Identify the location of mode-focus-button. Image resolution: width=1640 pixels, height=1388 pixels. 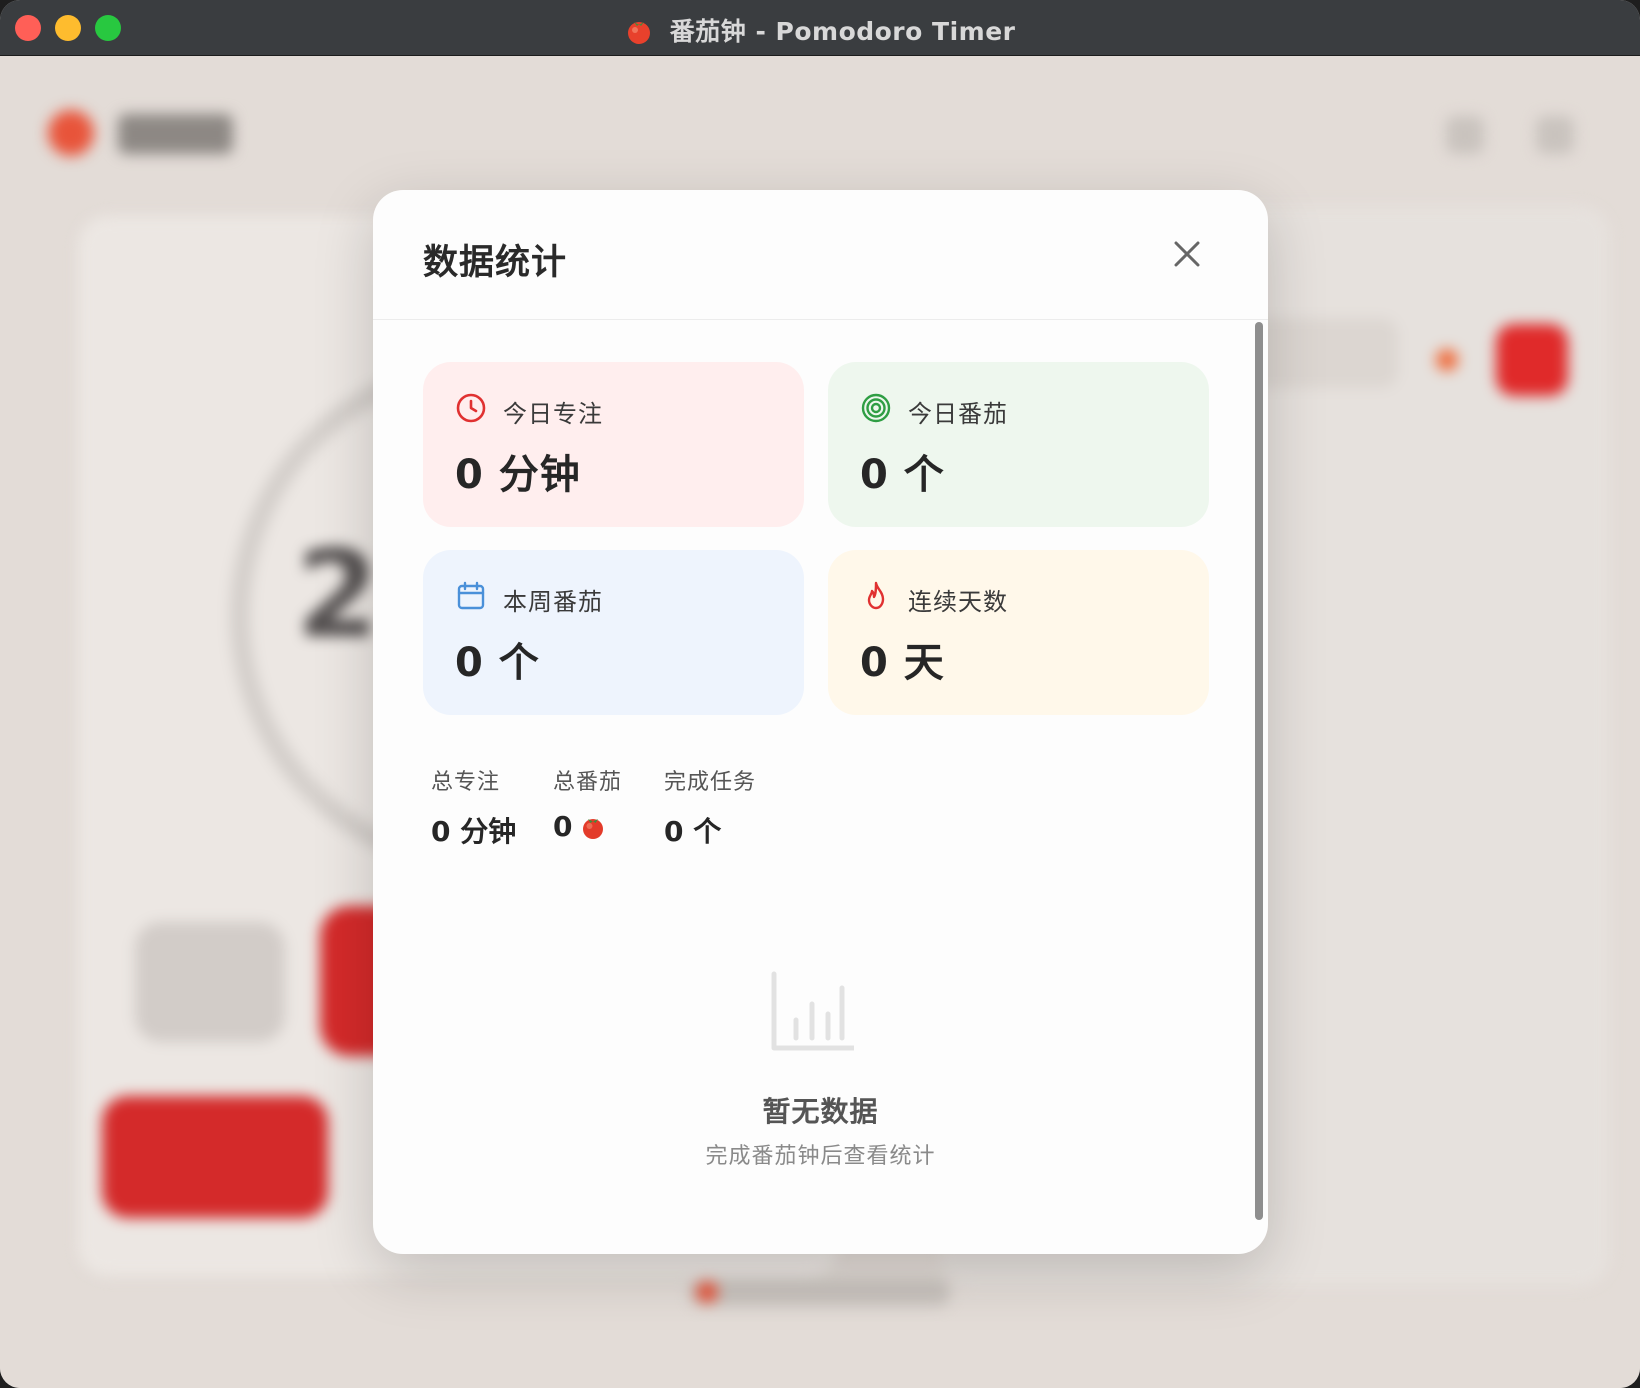
(215, 1157).